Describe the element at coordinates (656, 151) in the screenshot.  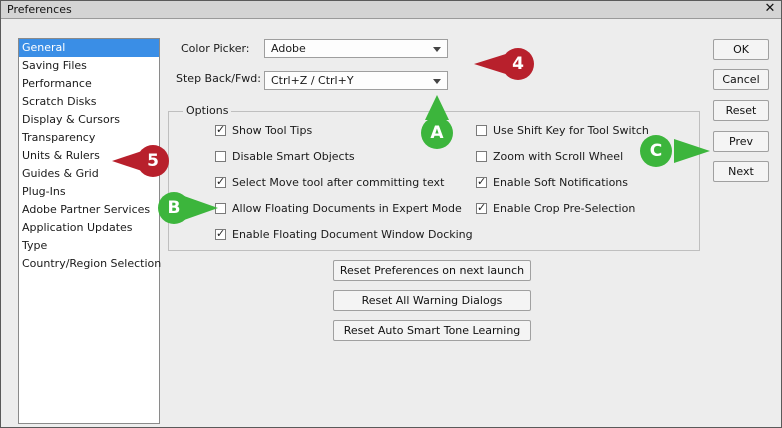
I see `callout-badge-c: C` at that location.